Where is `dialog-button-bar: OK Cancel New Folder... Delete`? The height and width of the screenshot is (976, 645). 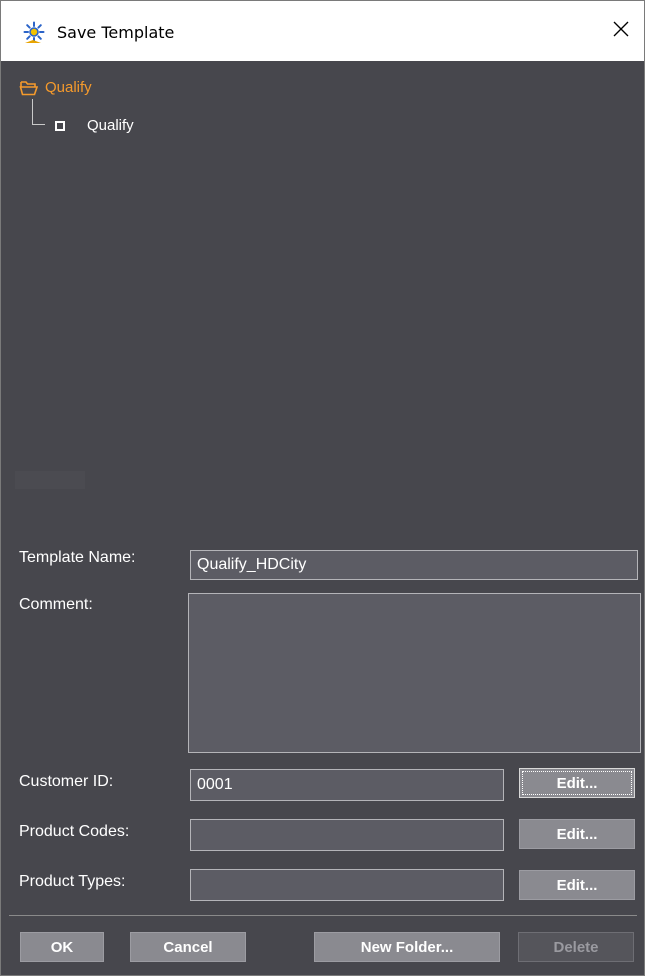
dialog-button-bar: OK Cancel New Folder... Delete is located at coordinates (323, 943).